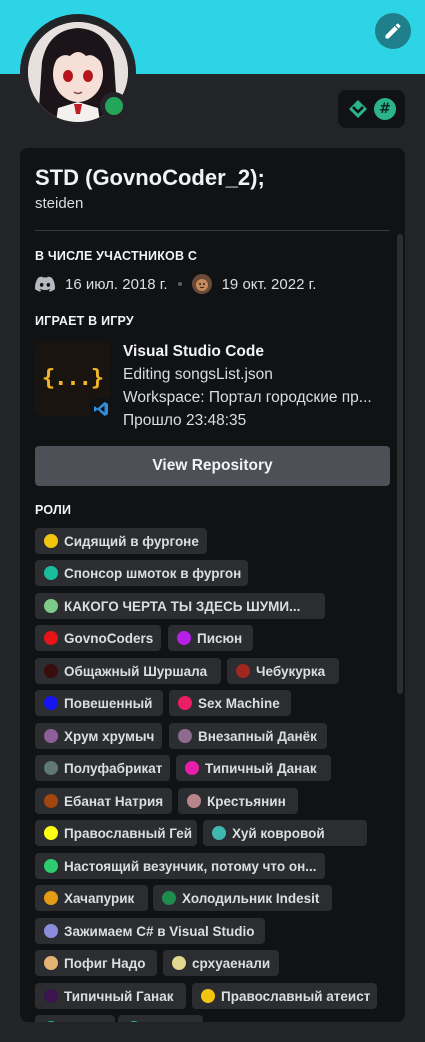 The image size is (425, 1042). Describe the element at coordinates (99, 898) in the screenshot. I see `role-label: Хачапурик` at that location.